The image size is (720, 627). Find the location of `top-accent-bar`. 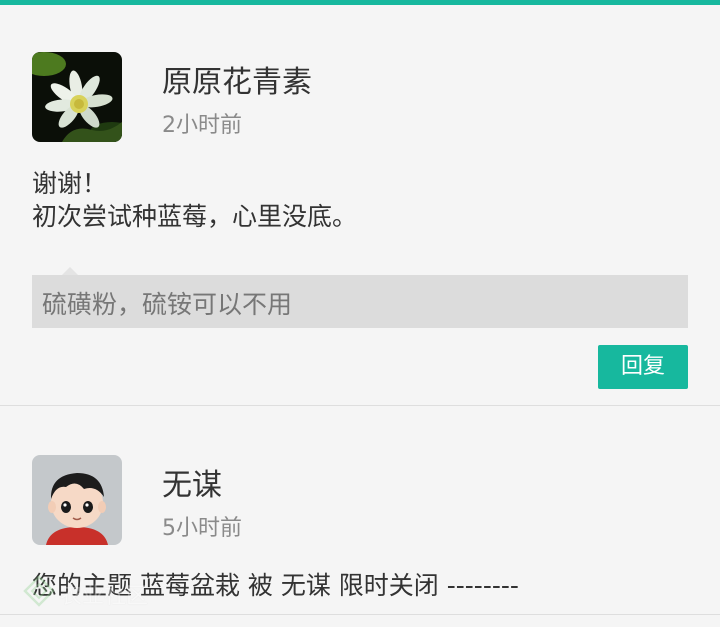

top-accent-bar is located at coordinates (360, 2).